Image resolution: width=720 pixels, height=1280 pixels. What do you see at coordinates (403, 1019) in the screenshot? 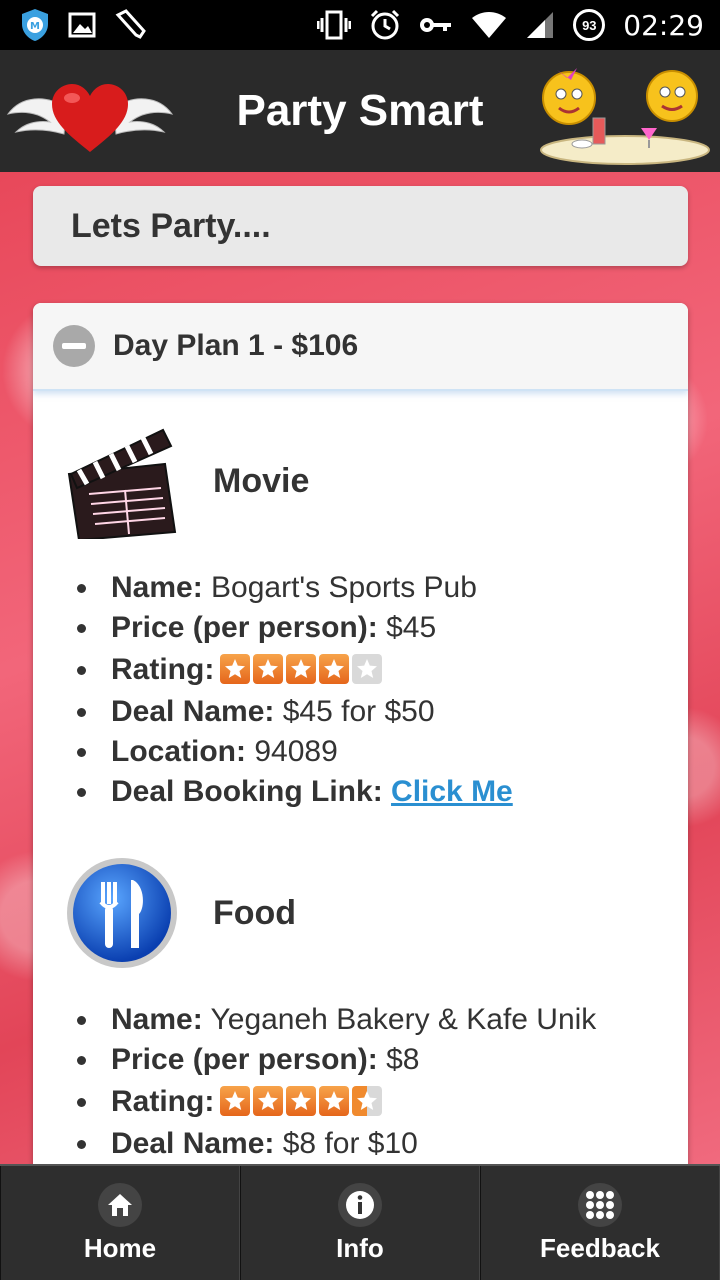
I see `food-name: Yeganeh Bakery & Kafe Unik` at bounding box center [403, 1019].